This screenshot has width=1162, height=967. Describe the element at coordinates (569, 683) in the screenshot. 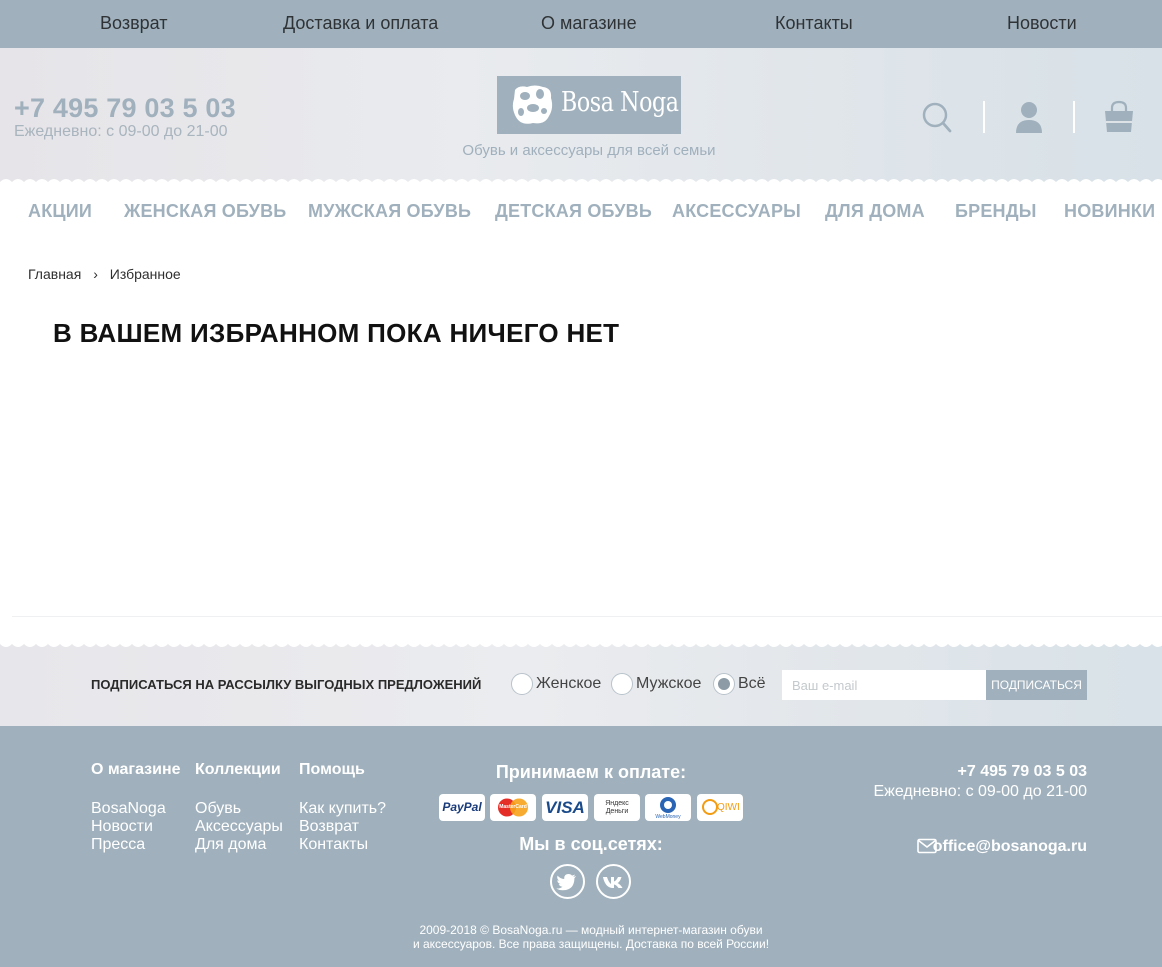

I see `radio-female-label: Женское` at that location.